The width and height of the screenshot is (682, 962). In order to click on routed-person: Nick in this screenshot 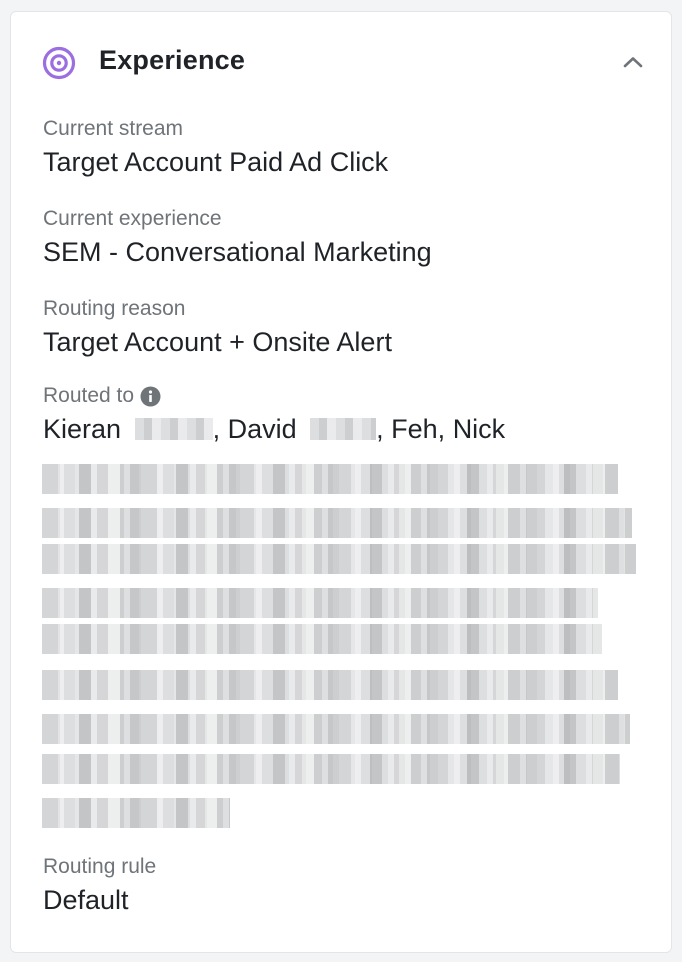, I will do `click(479, 429)`.